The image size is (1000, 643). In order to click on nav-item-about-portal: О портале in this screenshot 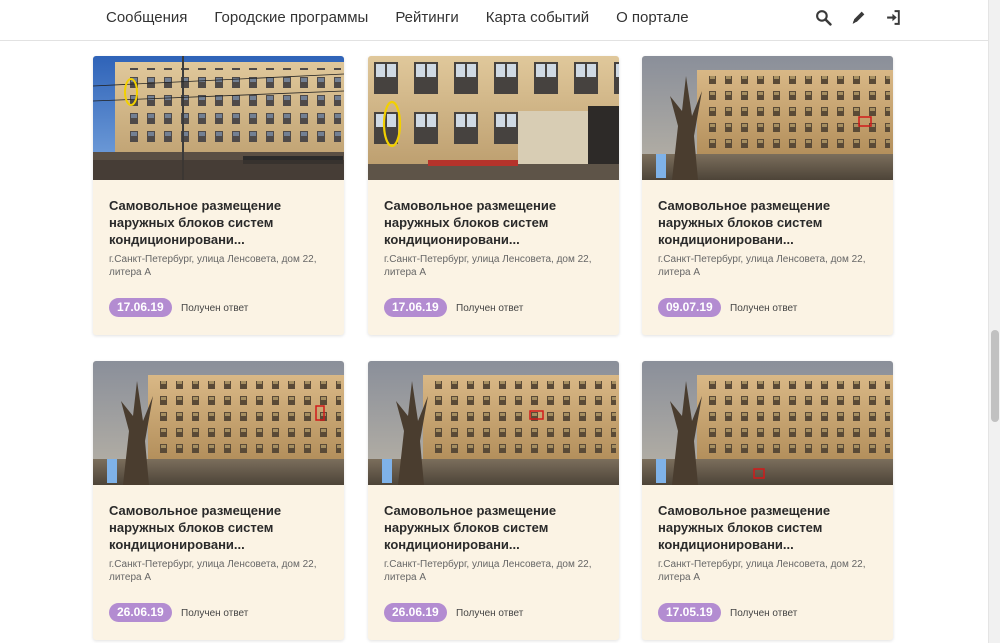, I will do `click(652, 18)`.